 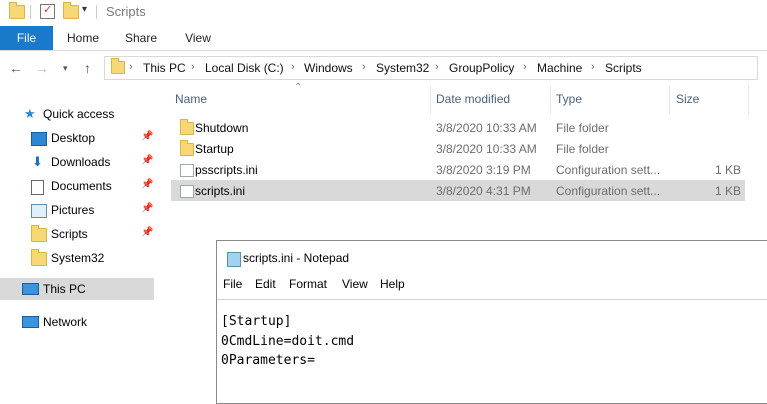 I want to click on text-line: [Startup], so click(x=256, y=321).